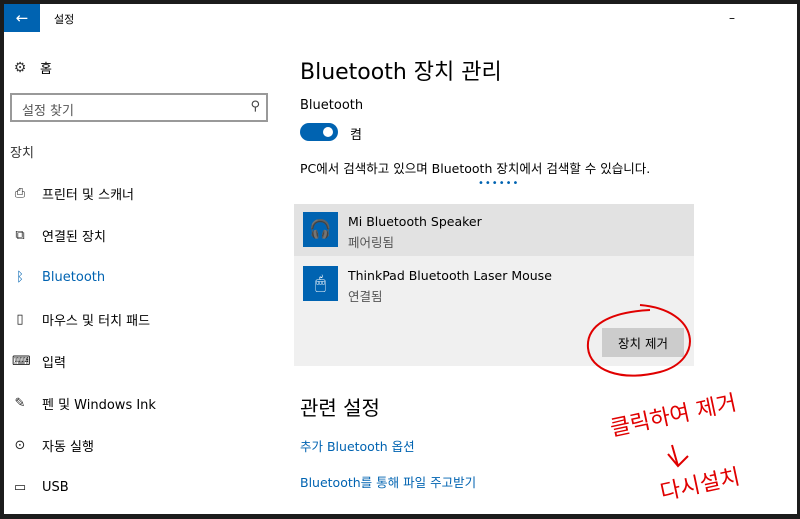  I want to click on search-icon: ⚲, so click(255, 106).